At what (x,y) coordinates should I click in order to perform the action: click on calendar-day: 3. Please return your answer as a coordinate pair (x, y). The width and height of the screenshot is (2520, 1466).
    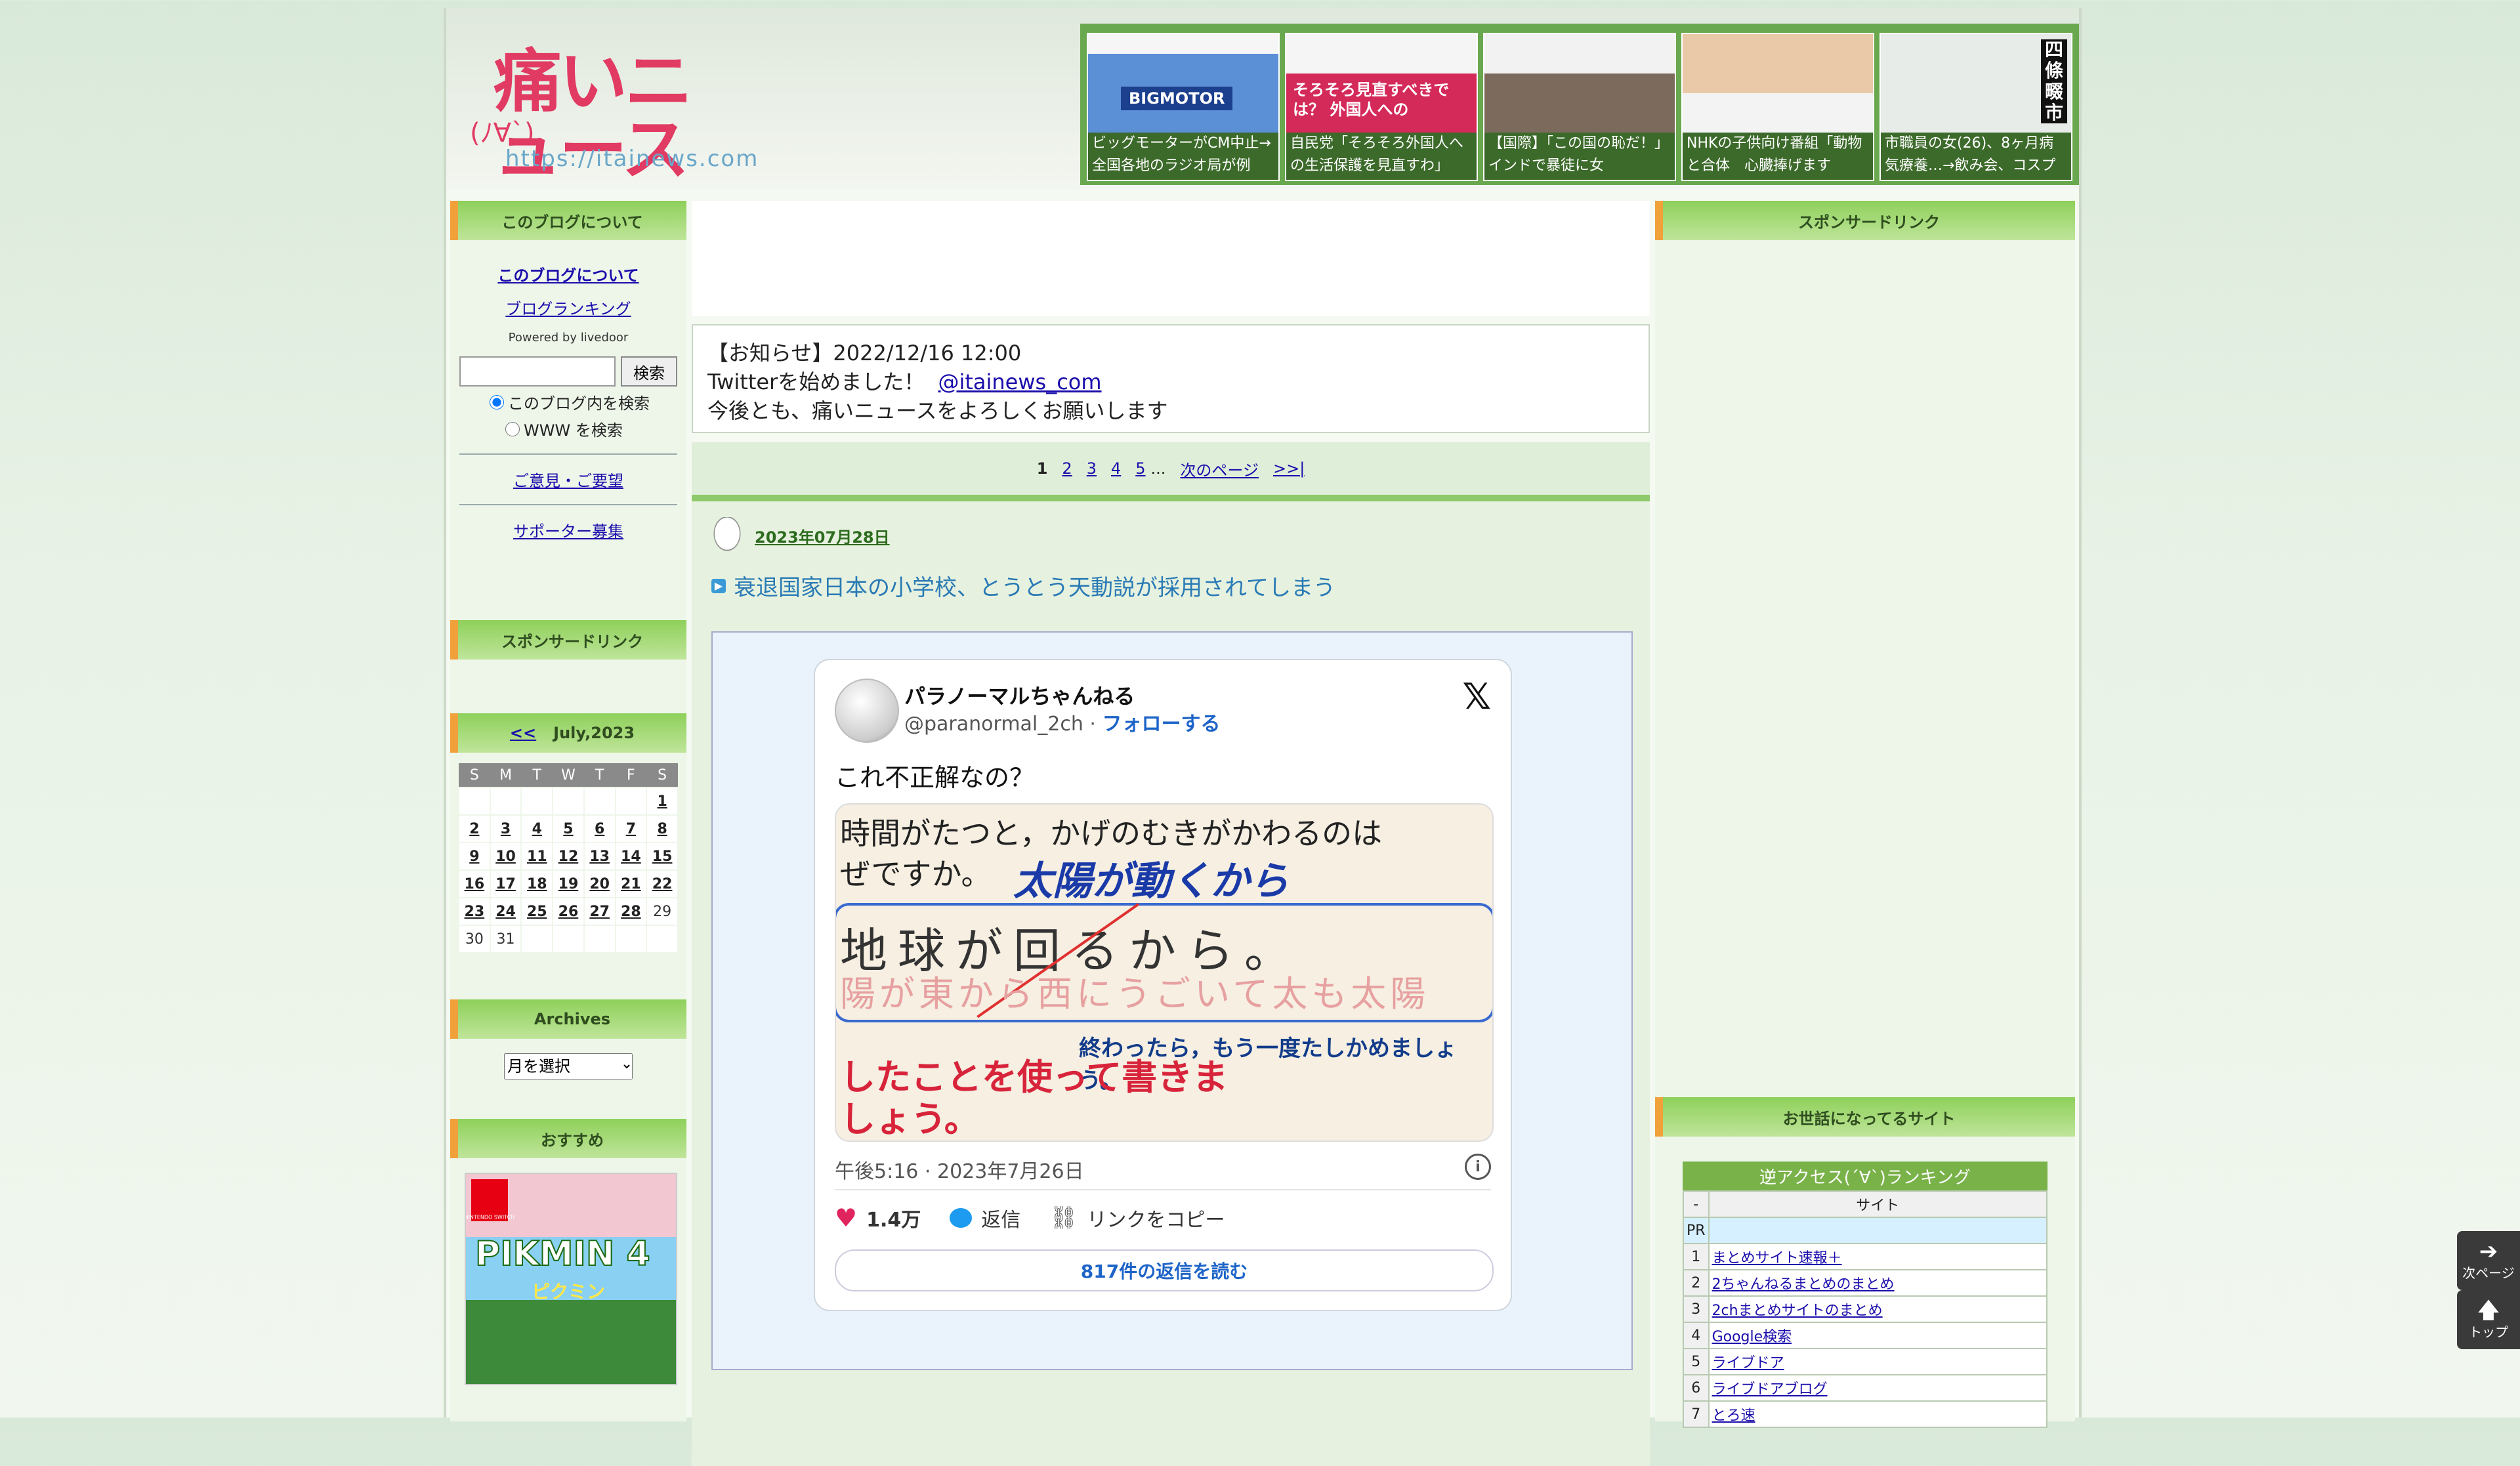
    Looking at the image, I should click on (505, 828).